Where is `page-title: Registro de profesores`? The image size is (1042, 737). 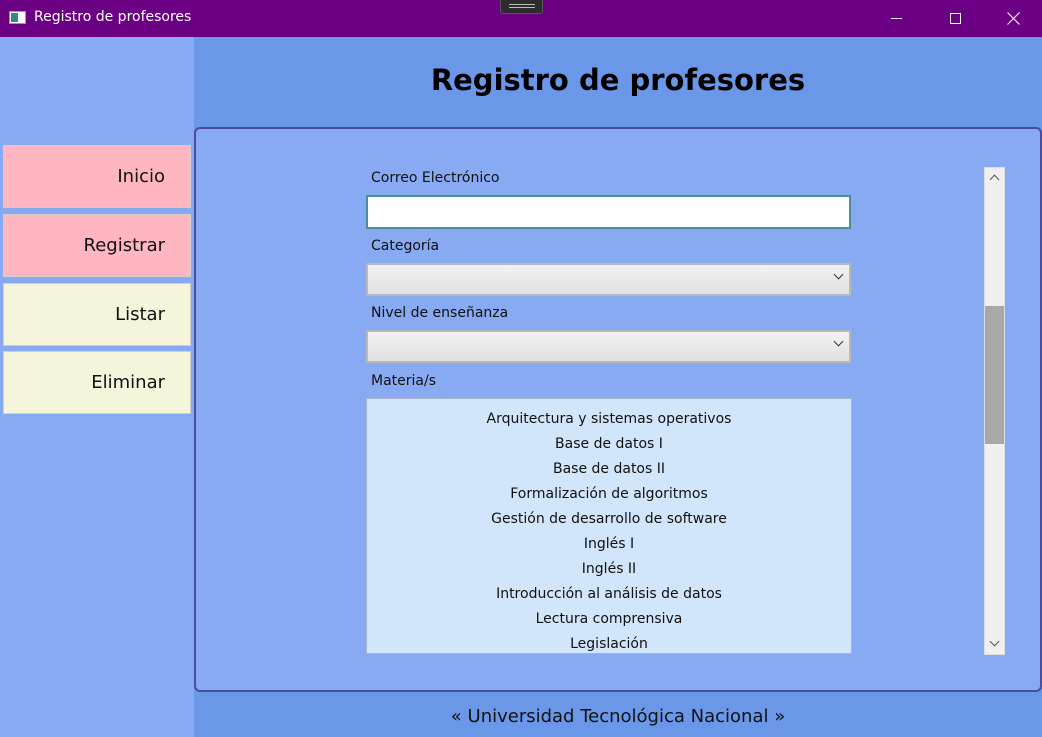 page-title: Registro de profesores is located at coordinates (618, 80).